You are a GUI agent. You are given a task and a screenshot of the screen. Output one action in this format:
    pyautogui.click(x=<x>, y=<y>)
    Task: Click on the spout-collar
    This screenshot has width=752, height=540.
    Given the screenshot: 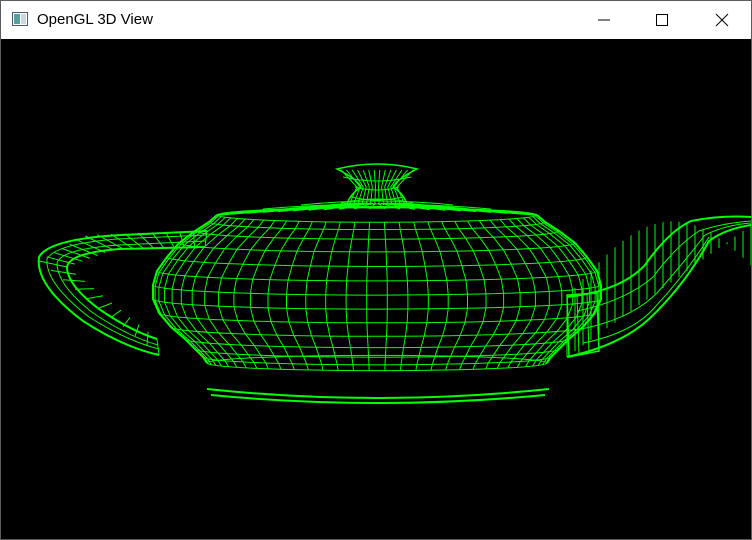 What is the action you would take?
    pyautogui.click(x=578, y=325)
    